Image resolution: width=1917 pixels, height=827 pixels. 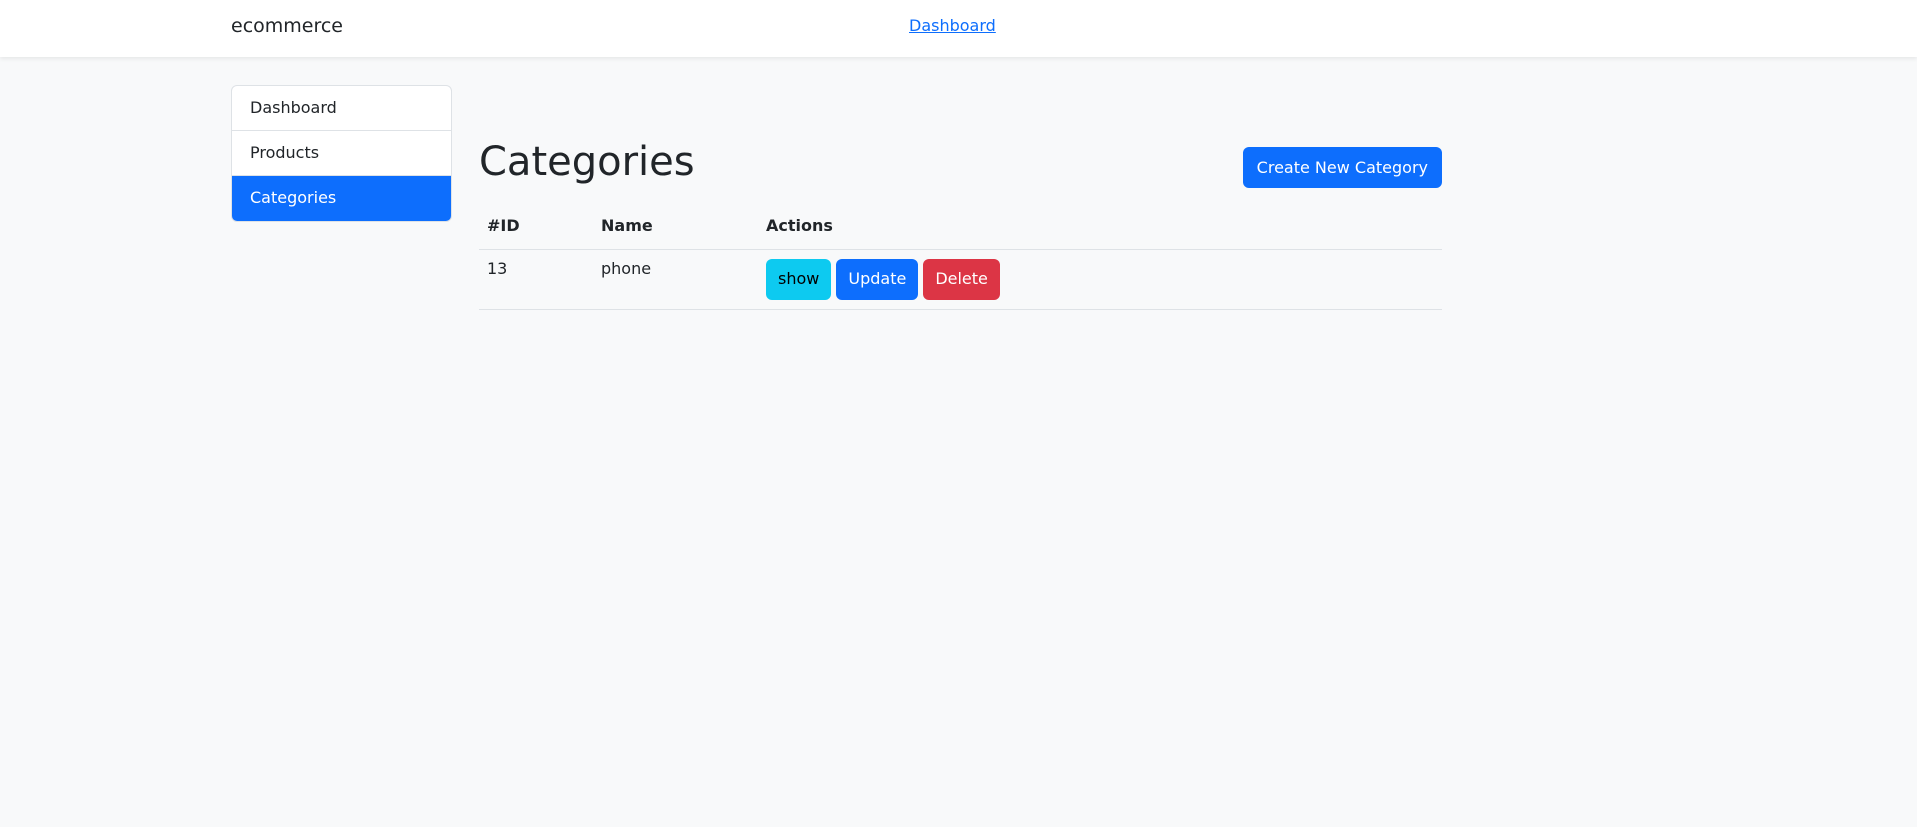 I want to click on page-title: Categories, so click(x=587, y=162).